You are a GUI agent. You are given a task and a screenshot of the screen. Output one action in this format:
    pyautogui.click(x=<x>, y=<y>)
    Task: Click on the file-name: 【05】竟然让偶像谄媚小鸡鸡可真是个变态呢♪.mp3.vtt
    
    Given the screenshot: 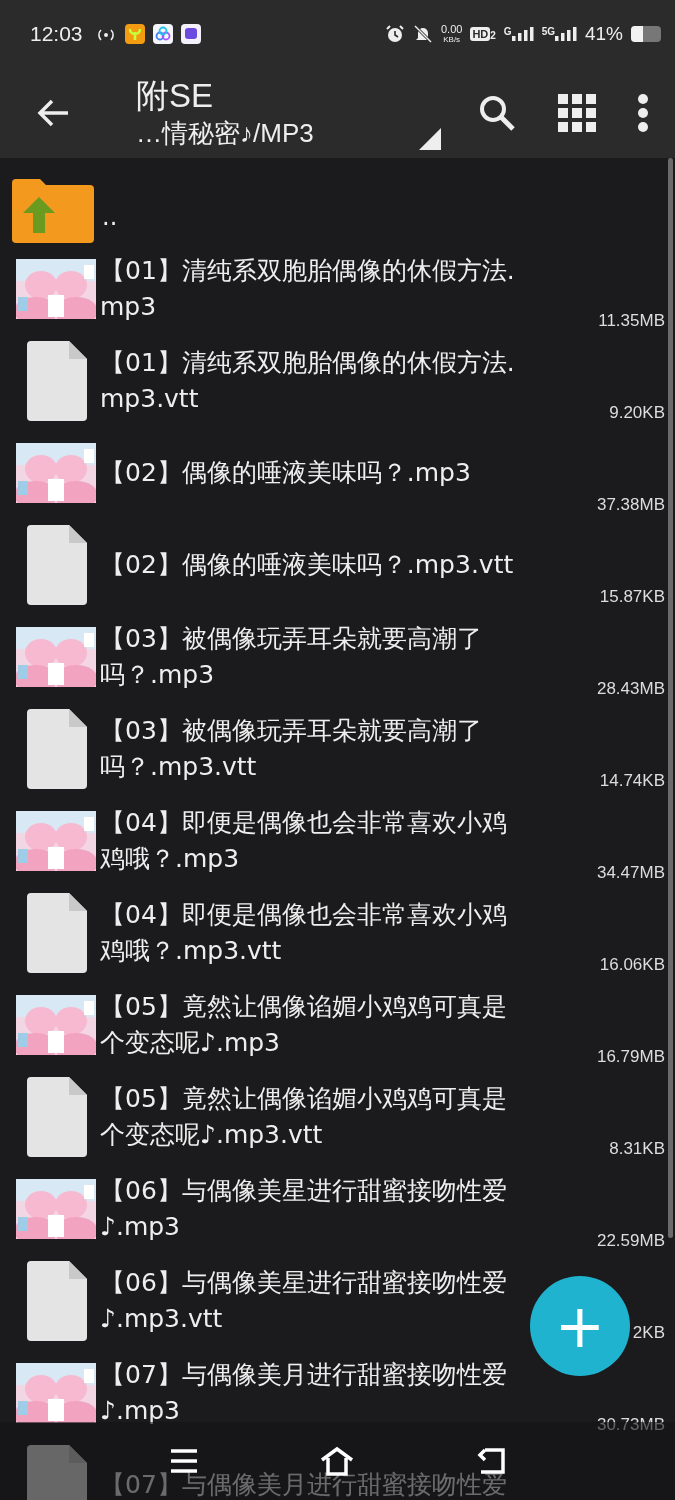 What is the action you would take?
    pyautogui.click(x=304, y=1117)
    